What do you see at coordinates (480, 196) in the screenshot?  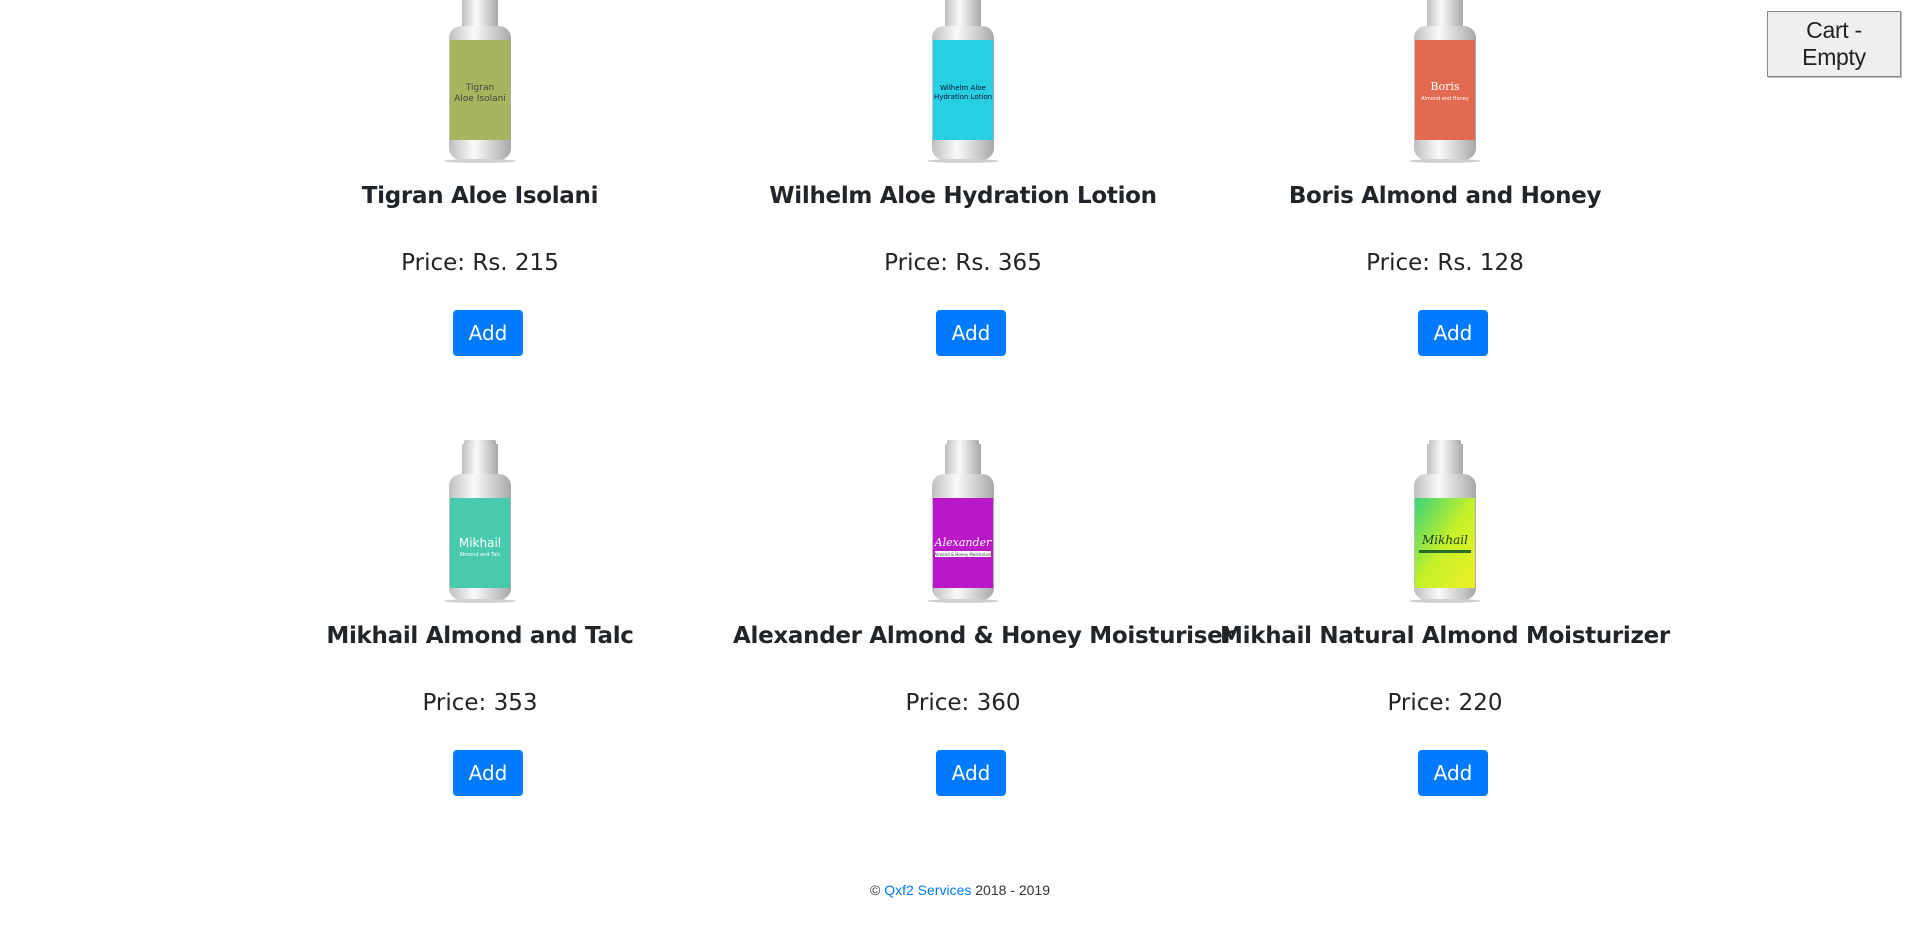 I see `product-name: Tigran Aloe Isolani` at bounding box center [480, 196].